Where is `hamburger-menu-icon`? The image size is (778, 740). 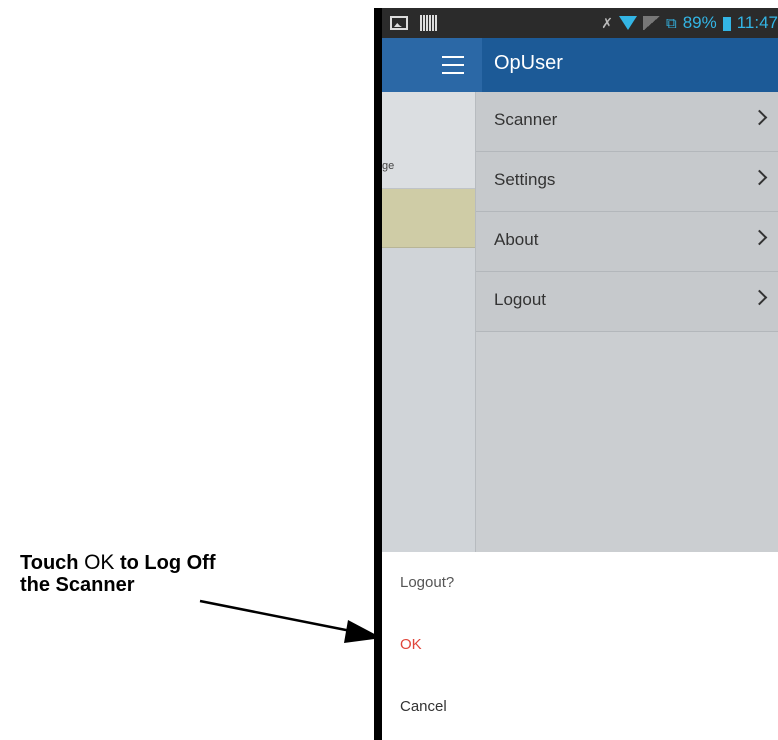 hamburger-menu-icon is located at coordinates (453, 65).